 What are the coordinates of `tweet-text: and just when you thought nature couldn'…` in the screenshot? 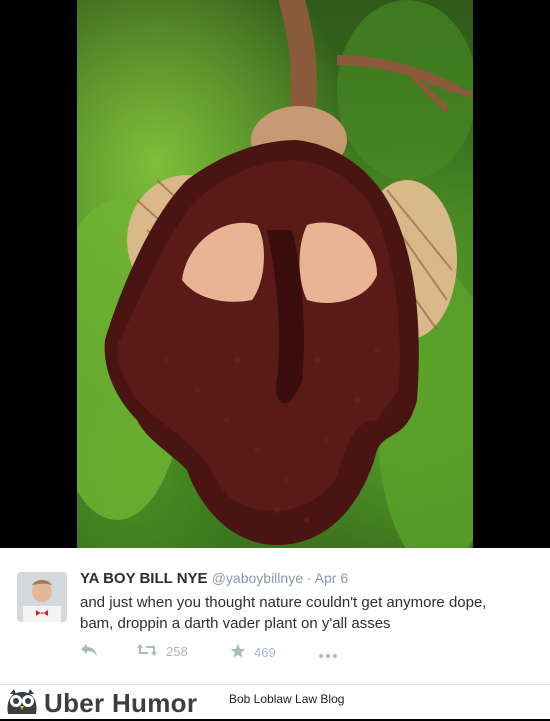 It's located at (283, 613).